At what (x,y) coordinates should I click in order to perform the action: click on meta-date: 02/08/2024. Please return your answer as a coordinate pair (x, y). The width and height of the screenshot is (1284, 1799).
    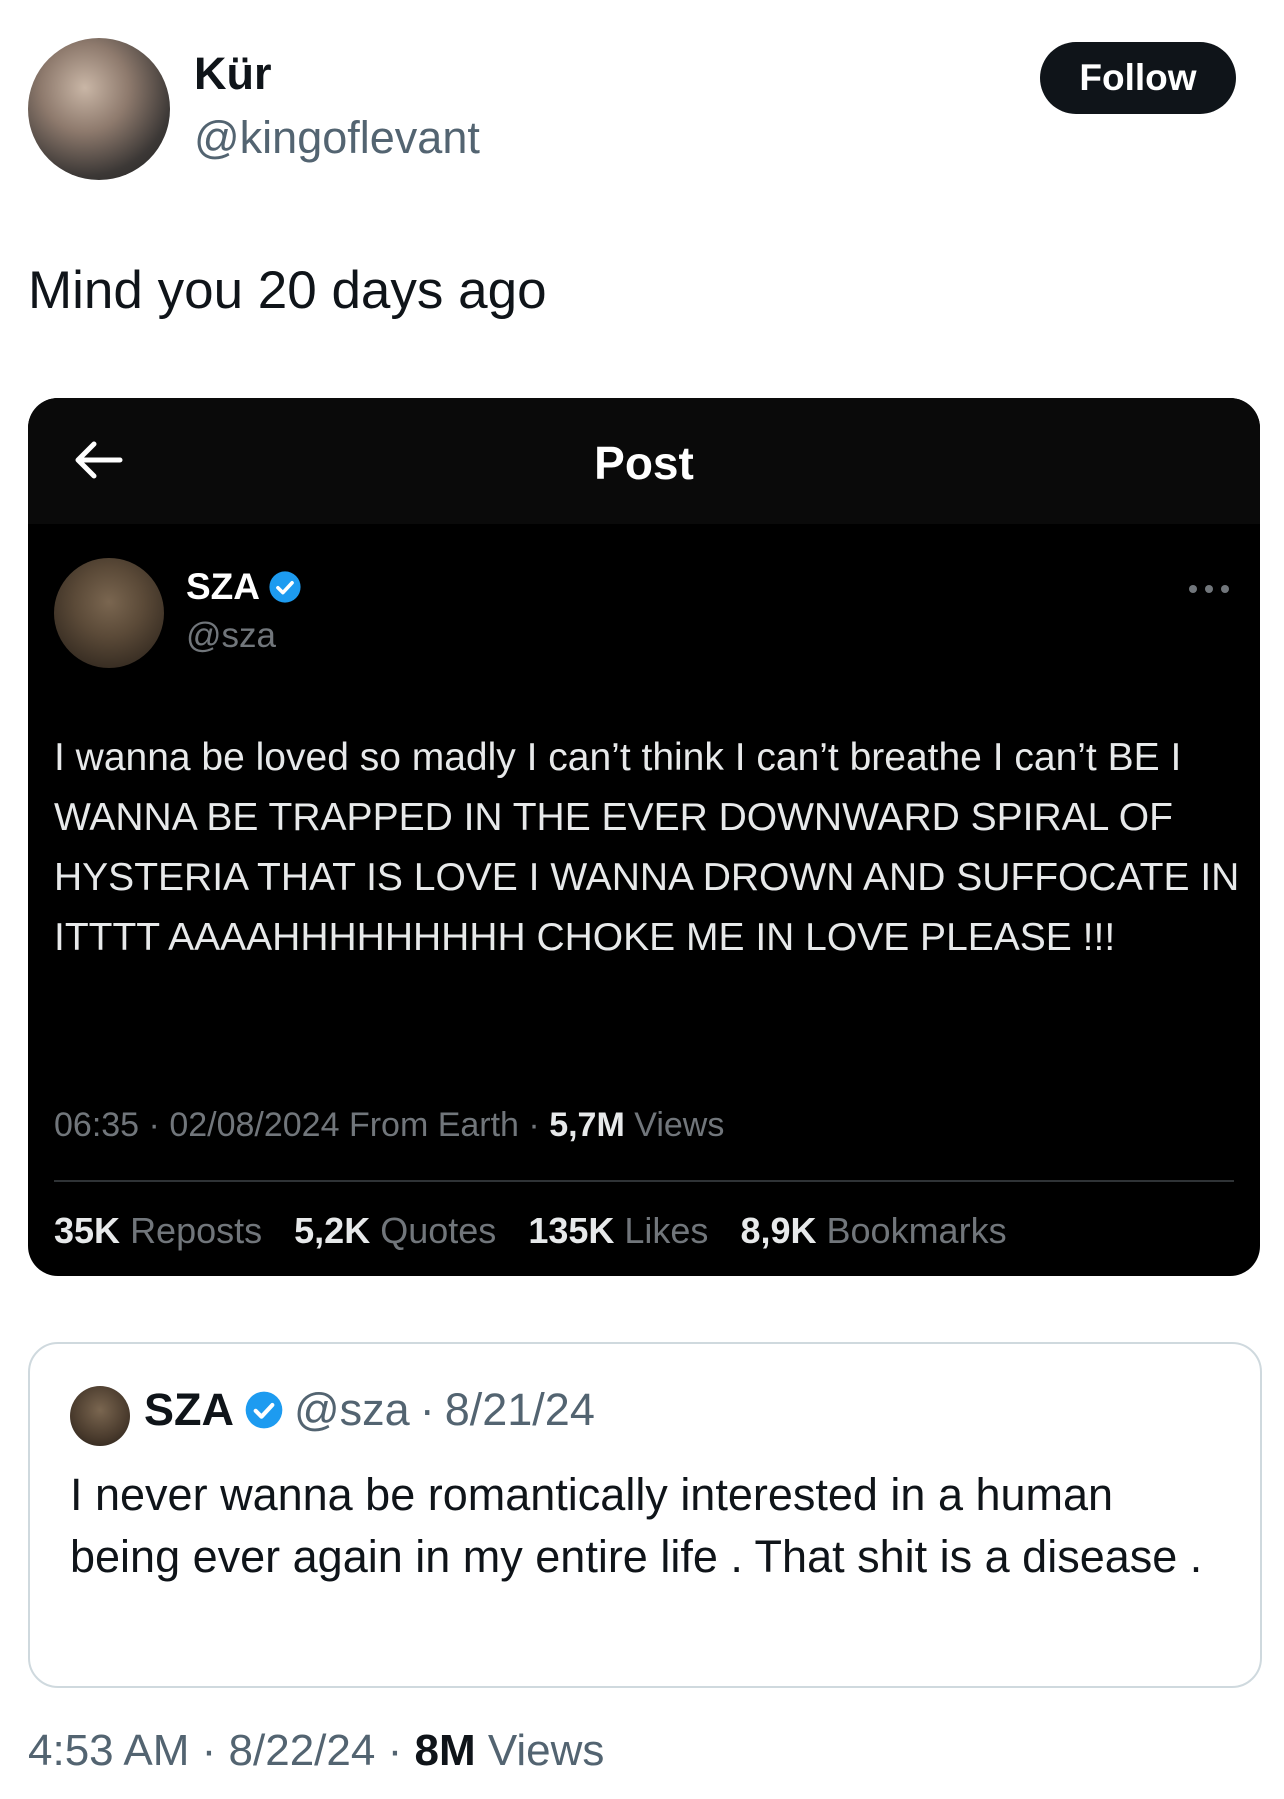
    Looking at the image, I should click on (254, 1125).